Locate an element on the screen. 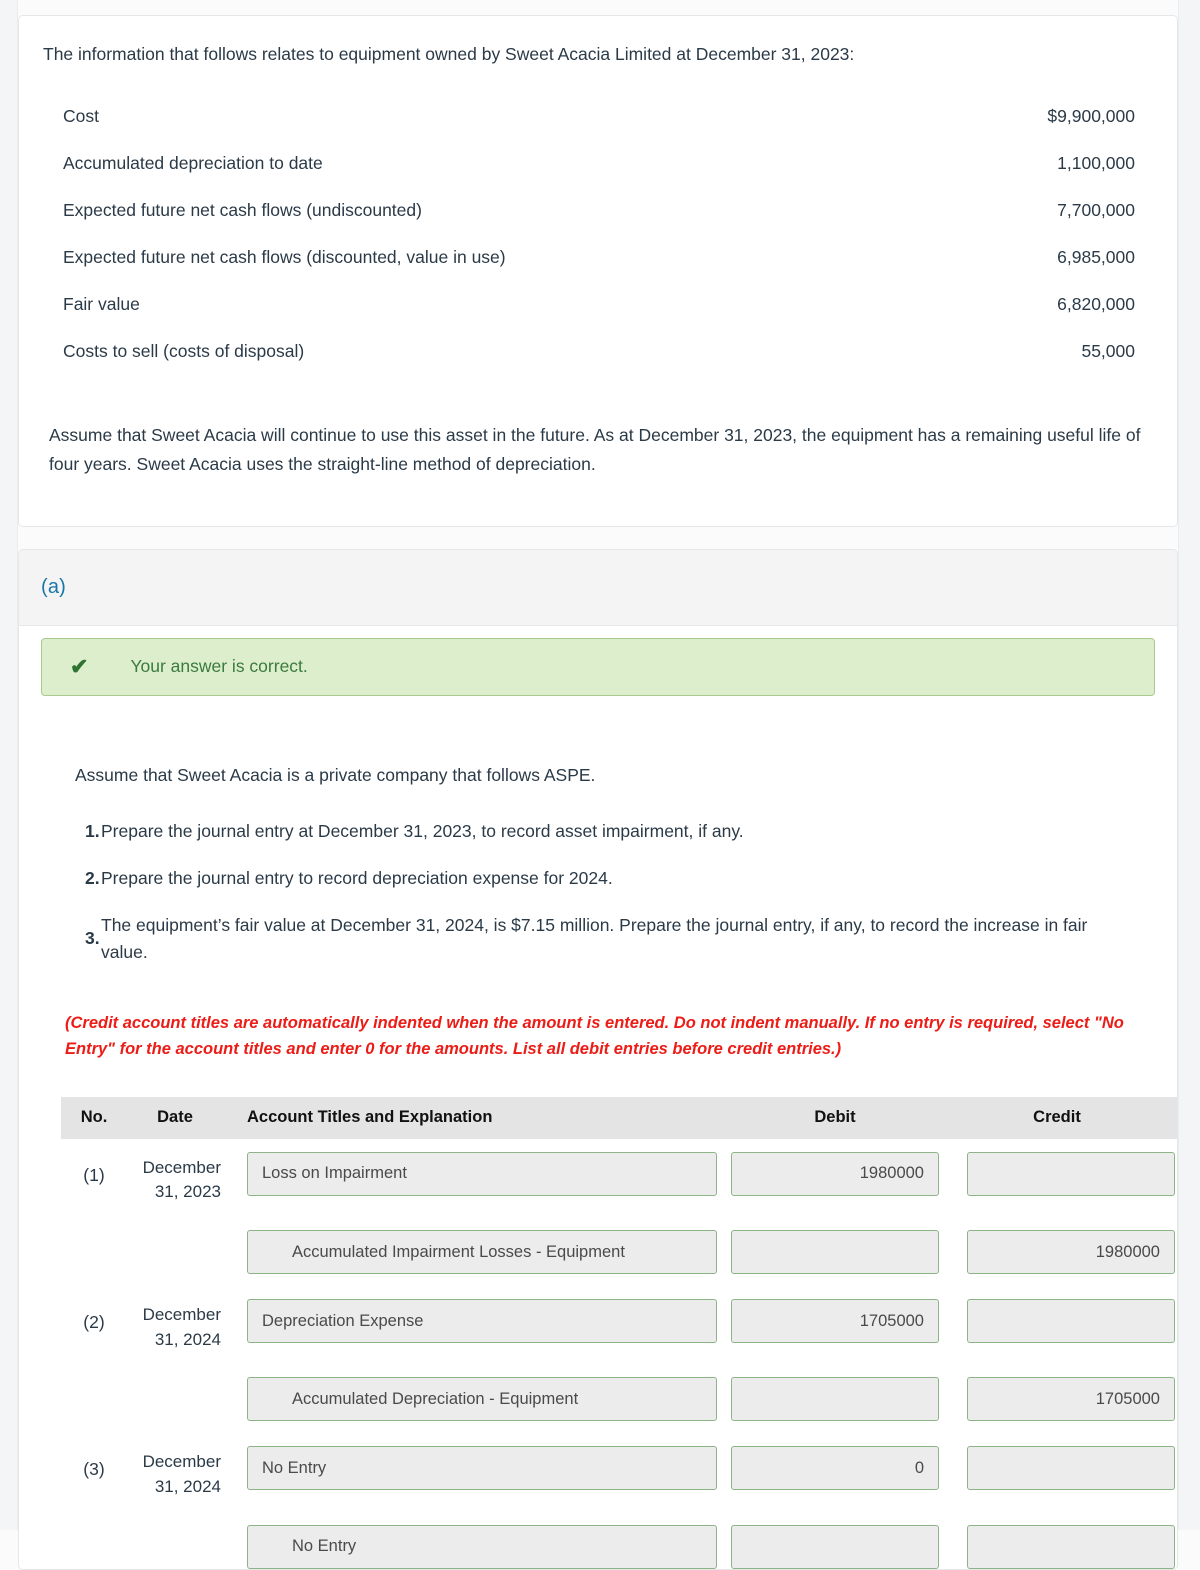  table-row: Costs to sell (costs of disposal) 55,000 is located at coordinates (598, 351).